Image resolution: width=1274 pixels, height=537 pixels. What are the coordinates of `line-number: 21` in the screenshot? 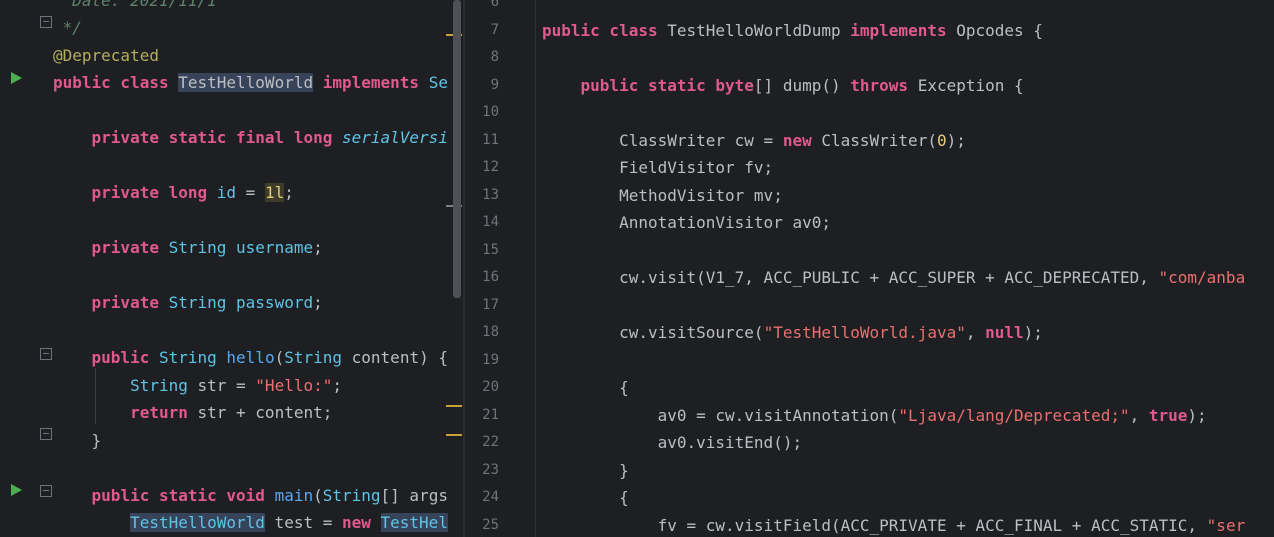 It's located at (490, 414).